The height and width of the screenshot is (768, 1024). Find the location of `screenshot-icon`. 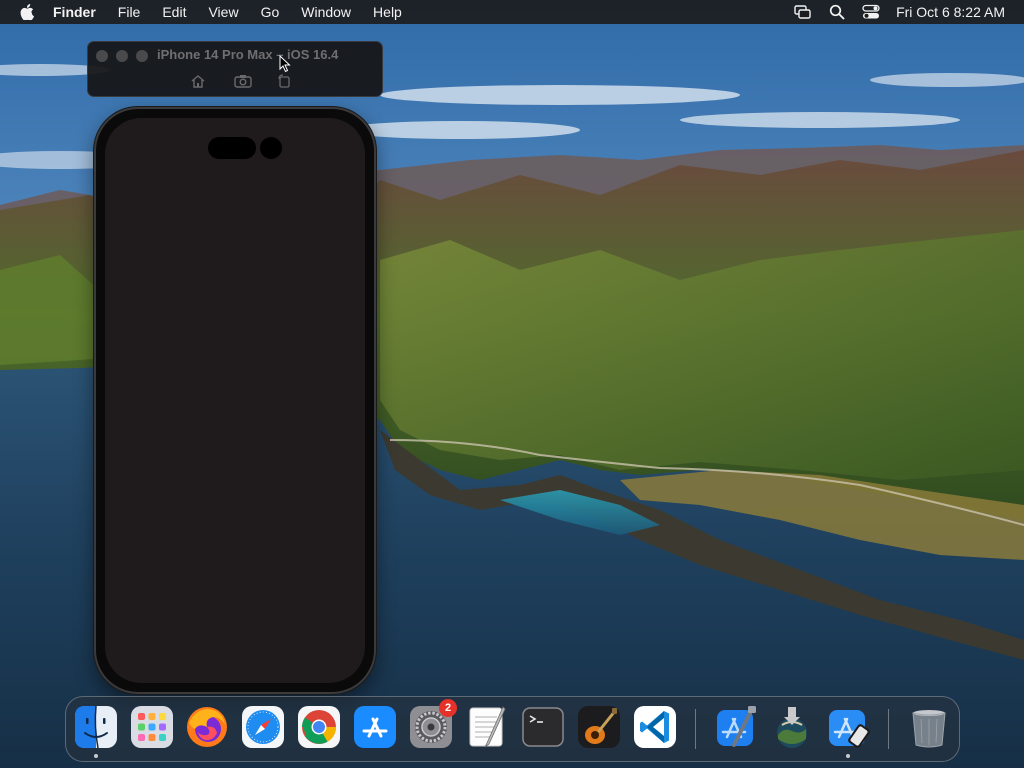

screenshot-icon is located at coordinates (243, 81).